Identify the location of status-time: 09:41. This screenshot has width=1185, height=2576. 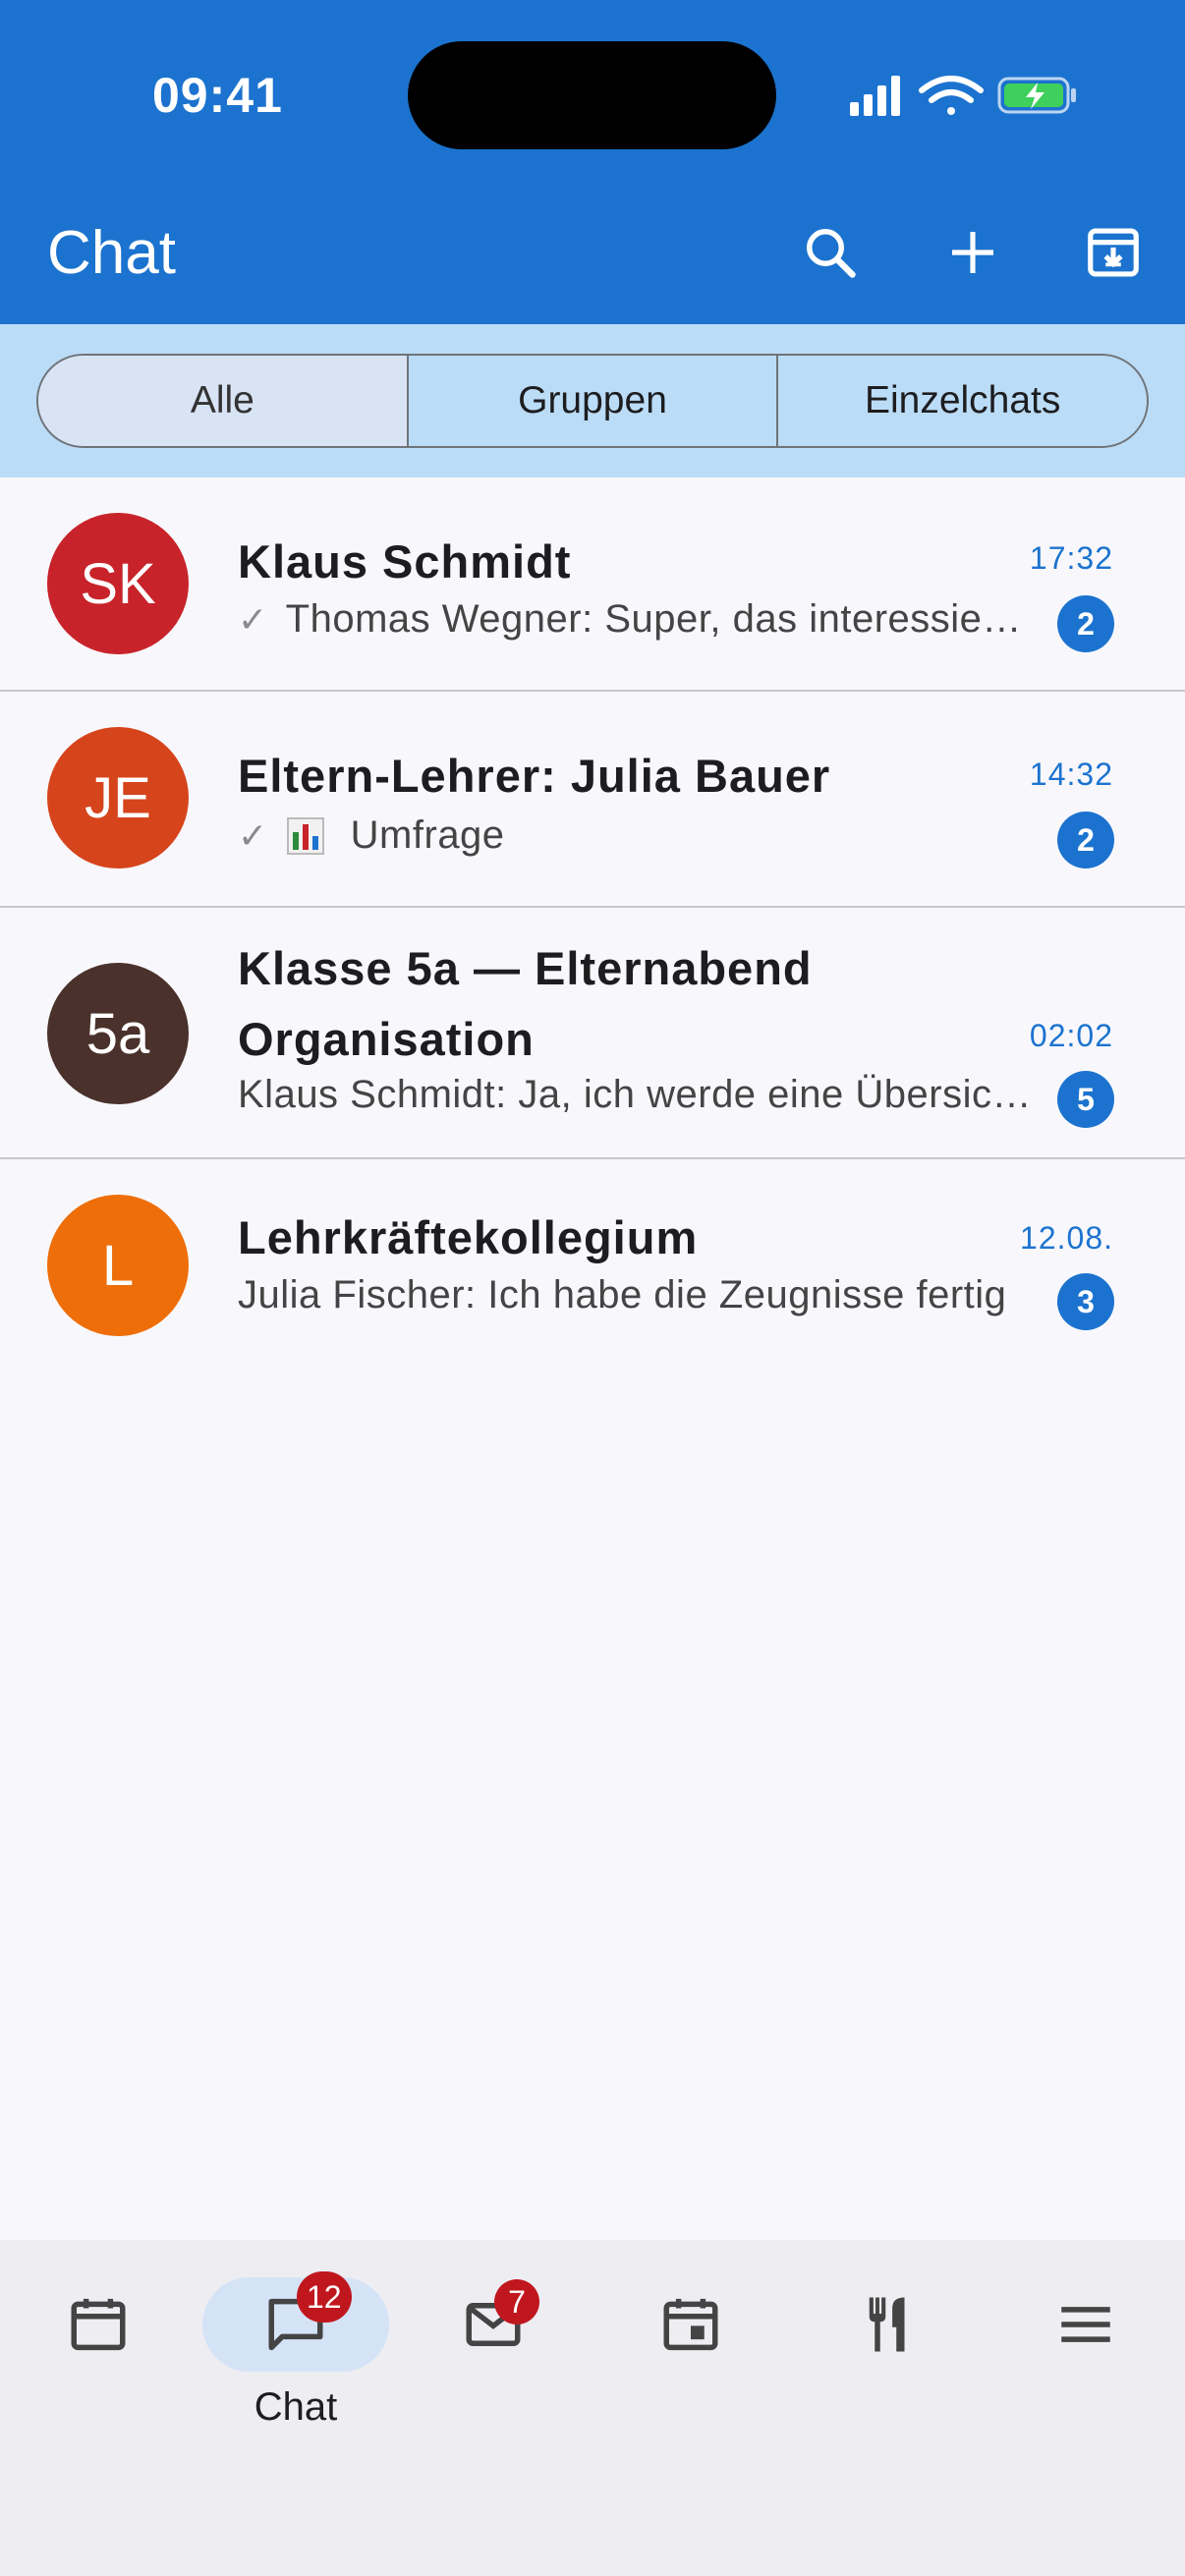
(217, 95).